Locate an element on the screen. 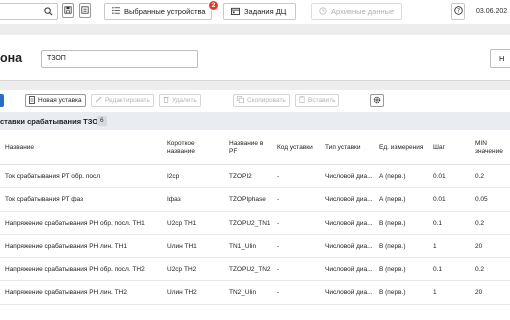 The image size is (510, 320). column-header-name: Название is located at coordinates (85, 147).